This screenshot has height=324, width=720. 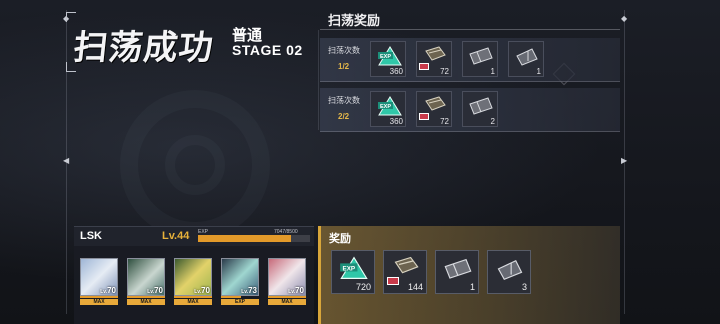 I want to click on member-status-tag: EXP, so click(x=240, y=302).